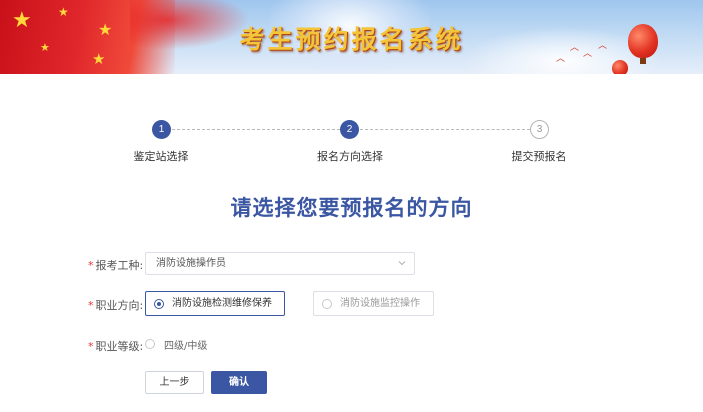 This screenshot has width=703, height=412. What do you see at coordinates (349, 129) in the screenshot?
I see `step-2-indicator: 2` at bounding box center [349, 129].